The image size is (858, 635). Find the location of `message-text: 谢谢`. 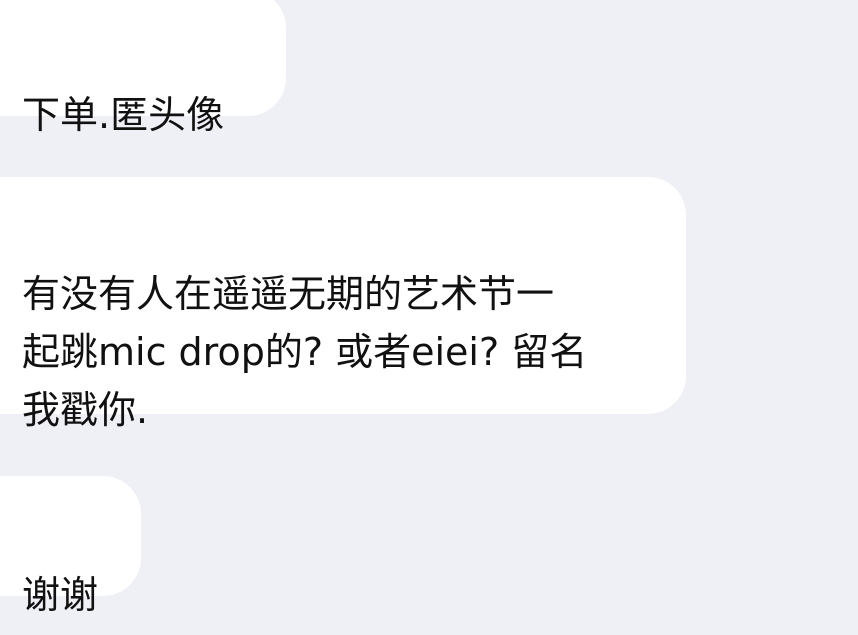

message-text: 谢谢 is located at coordinates (60, 595).